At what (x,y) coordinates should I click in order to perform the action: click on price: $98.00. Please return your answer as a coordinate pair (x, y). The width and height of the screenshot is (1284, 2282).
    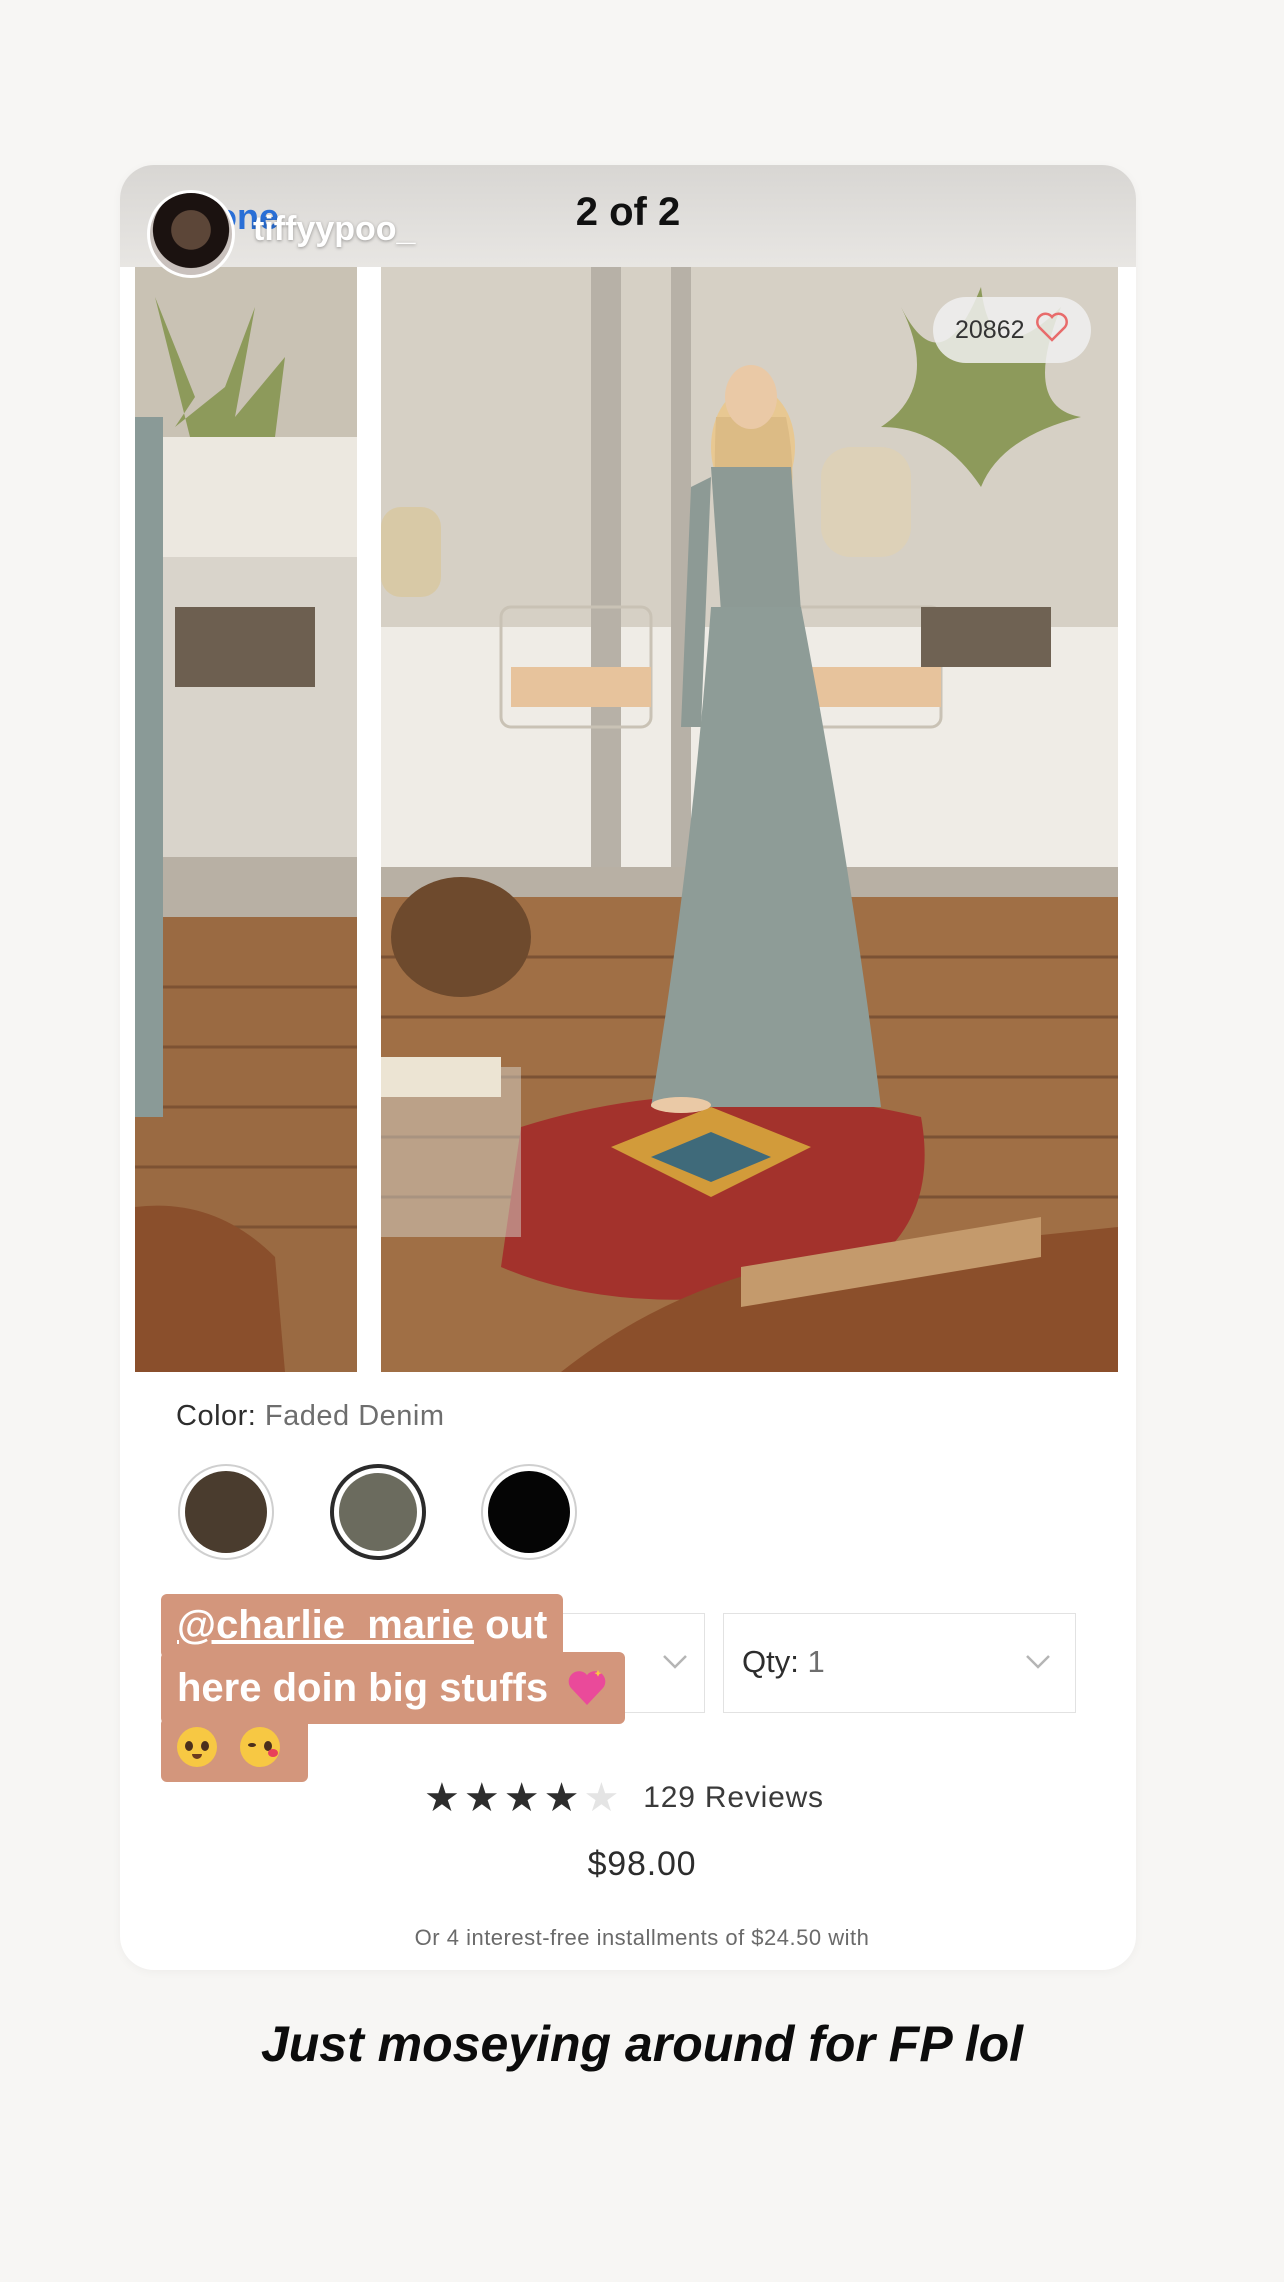
    Looking at the image, I should click on (642, 1864).